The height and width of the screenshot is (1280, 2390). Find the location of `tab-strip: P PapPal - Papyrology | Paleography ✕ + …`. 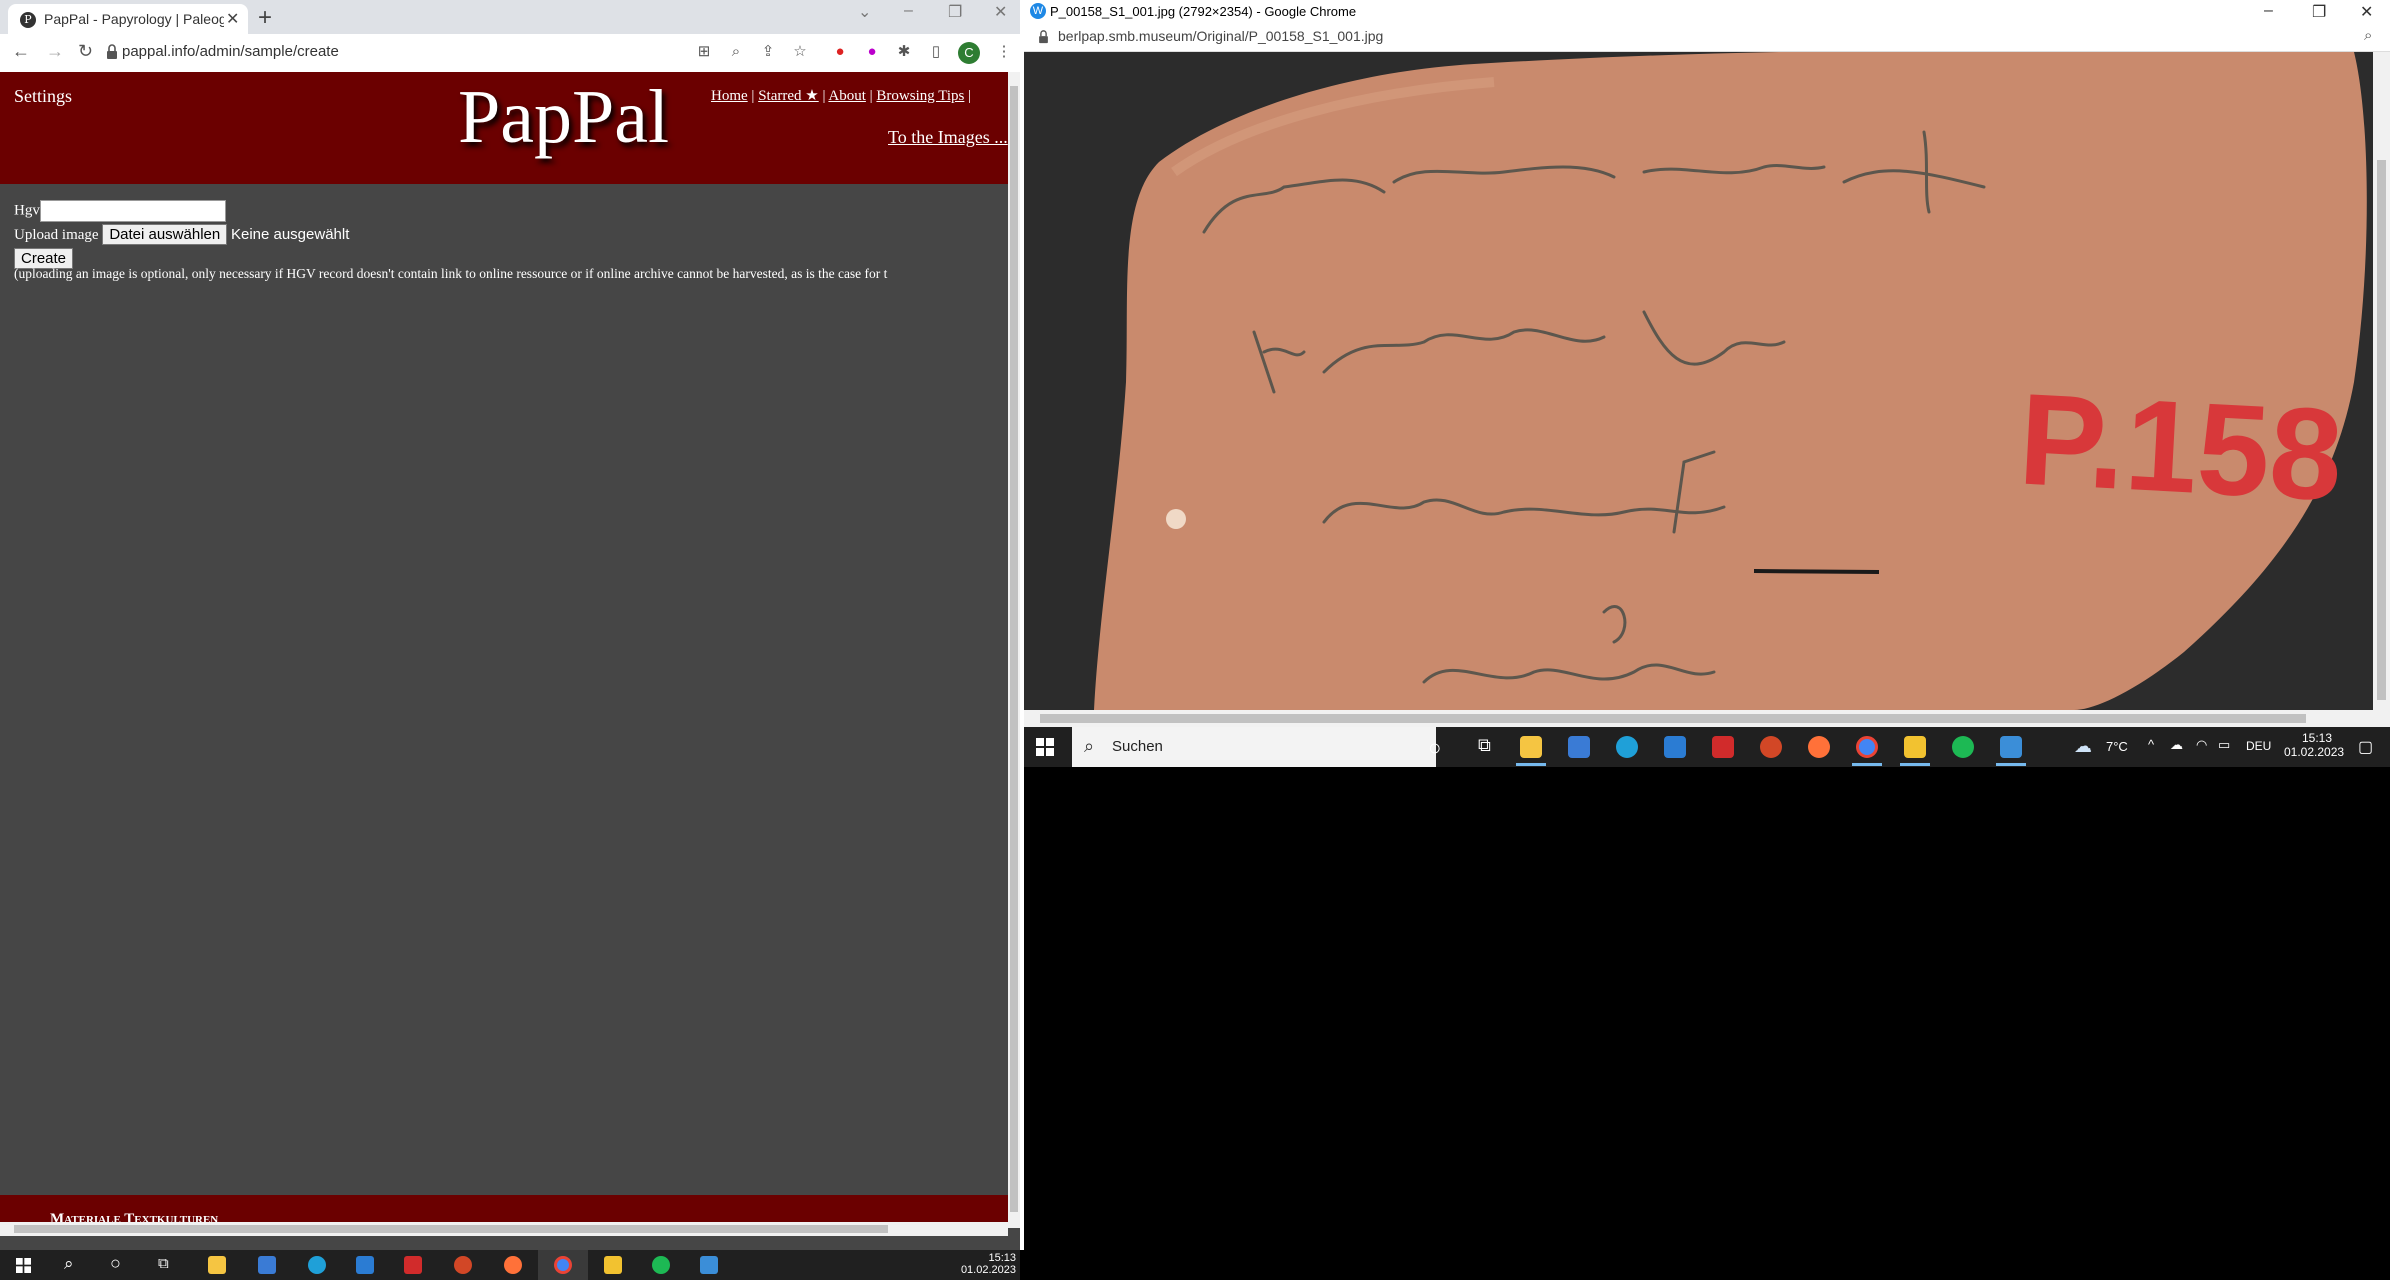

tab-strip: P PapPal - Papyrology | Paleography ✕ + … is located at coordinates (510, 17).